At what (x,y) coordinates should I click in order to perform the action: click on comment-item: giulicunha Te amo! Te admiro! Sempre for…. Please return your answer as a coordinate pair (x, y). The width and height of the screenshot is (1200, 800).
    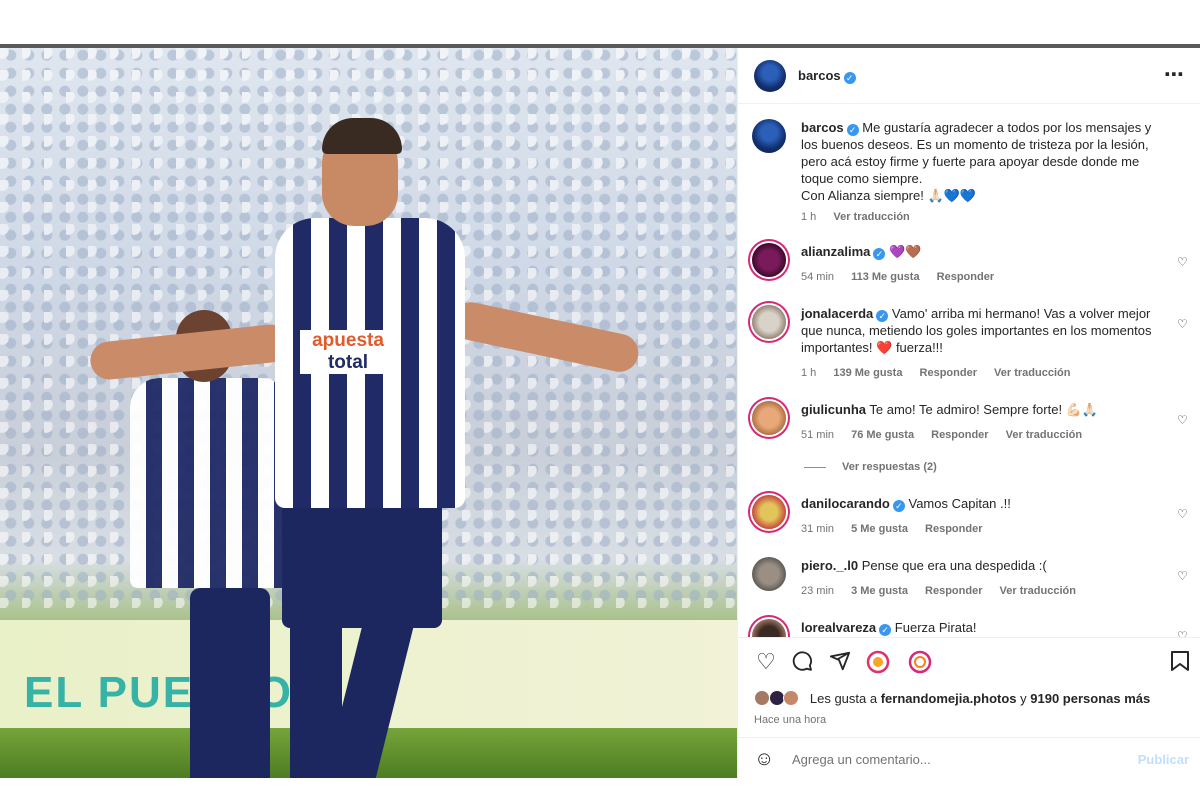
    Looking at the image, I should click on (969, 415).